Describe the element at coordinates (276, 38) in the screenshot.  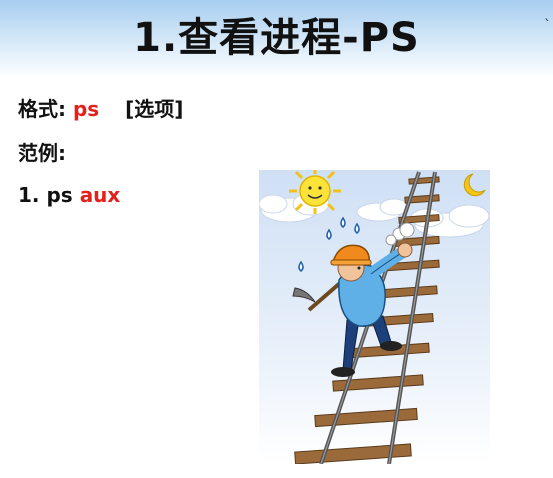
I see `slide-title: 1.查看进程-PS` at that location.